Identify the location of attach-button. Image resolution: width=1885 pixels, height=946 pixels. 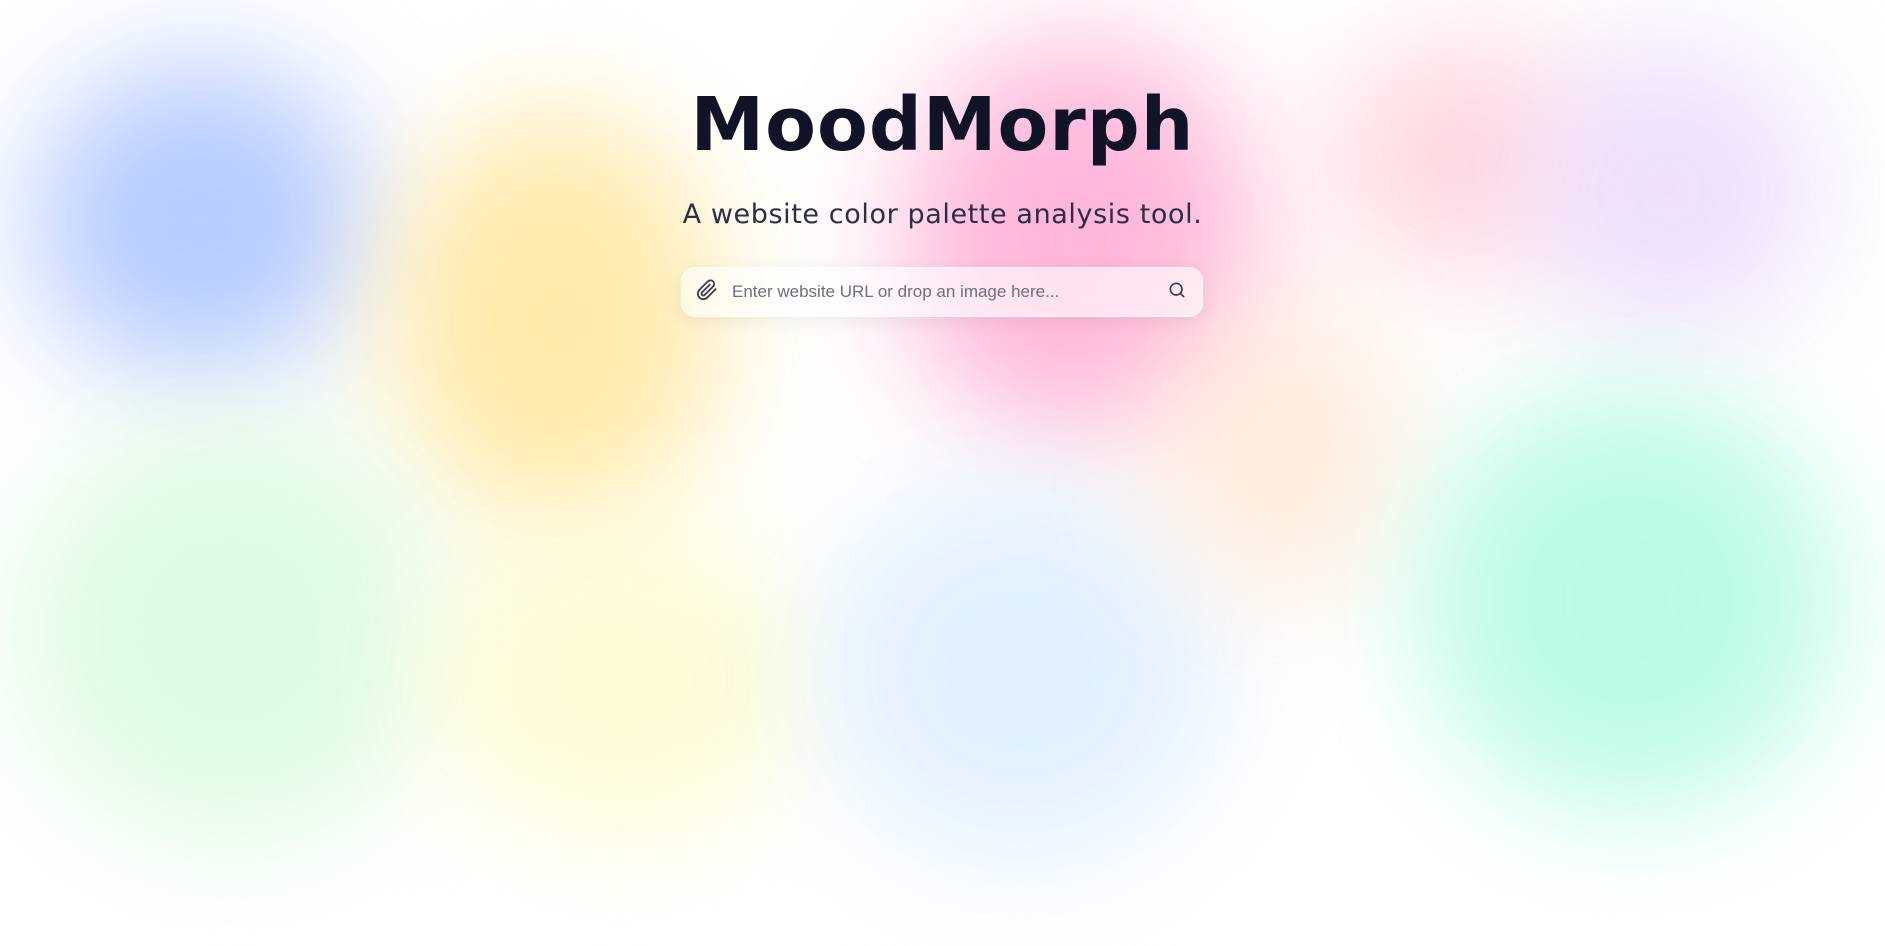
(707, 292).